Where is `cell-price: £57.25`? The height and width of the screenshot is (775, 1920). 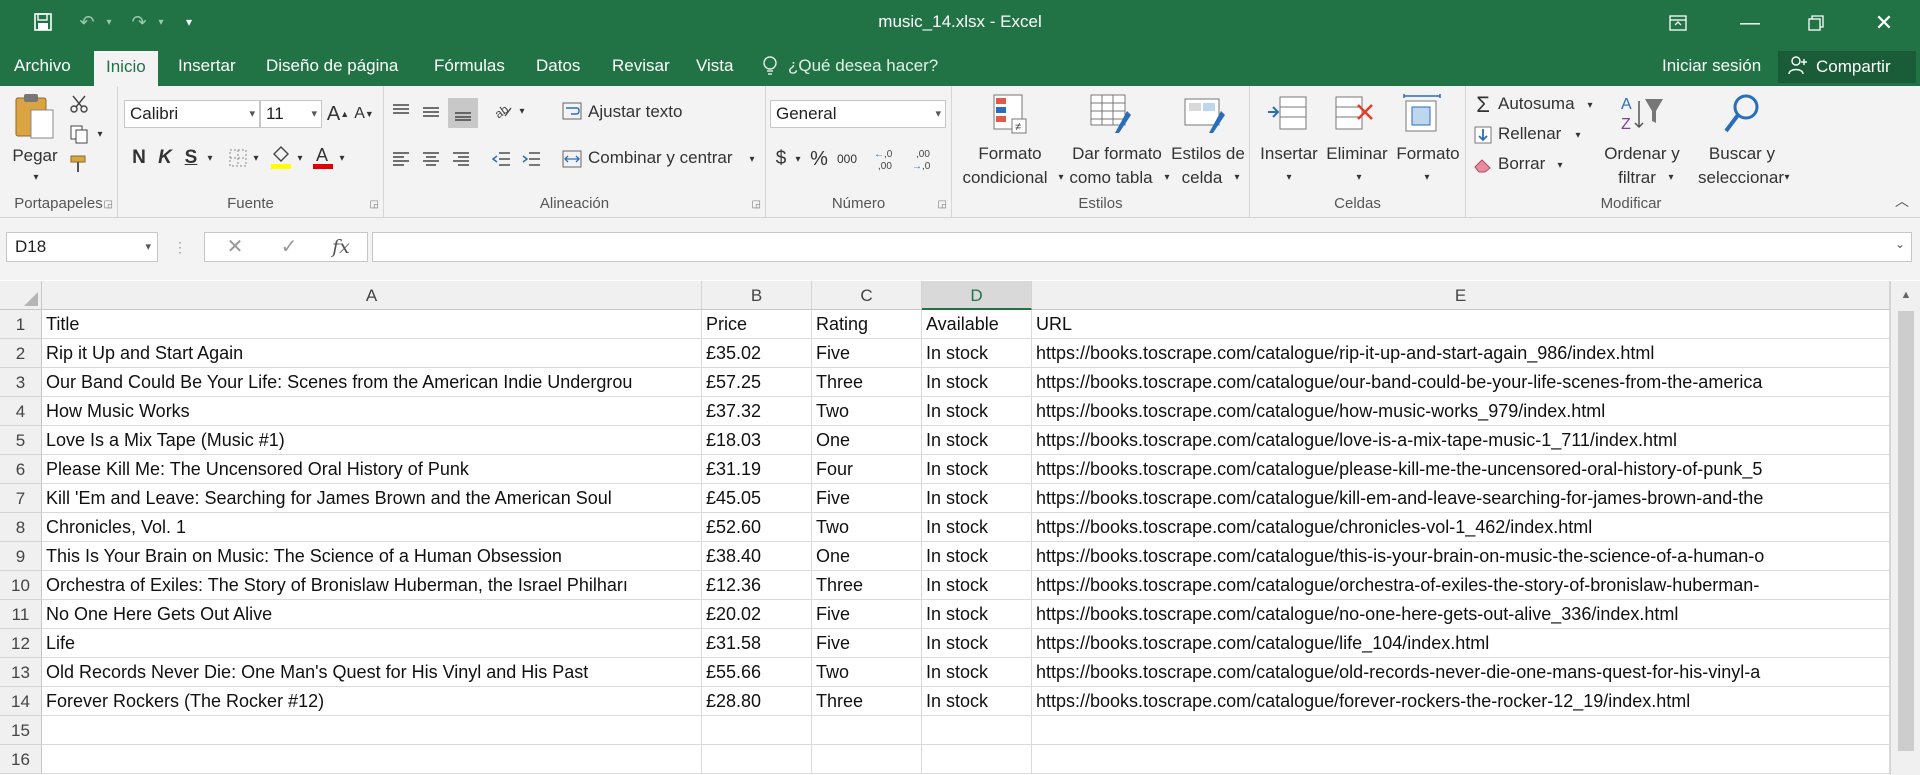 cell-price: £57.25 is located at coordinates (757, 382).